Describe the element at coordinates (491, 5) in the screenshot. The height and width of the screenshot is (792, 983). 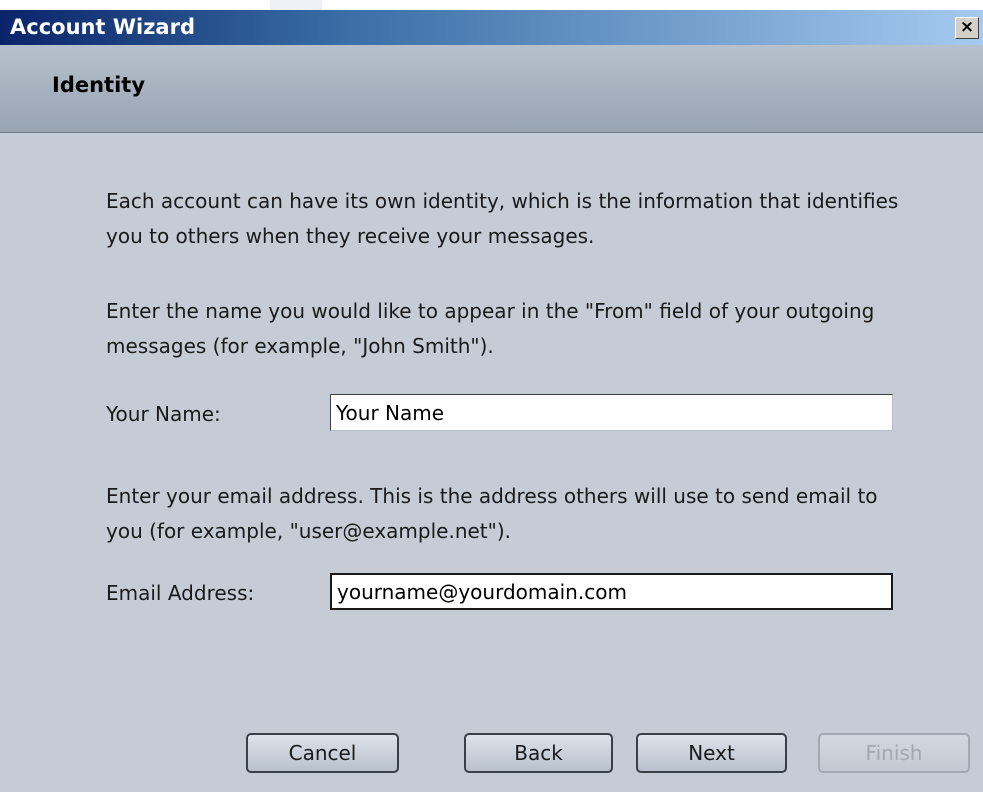
I see `top-strip` at that location.